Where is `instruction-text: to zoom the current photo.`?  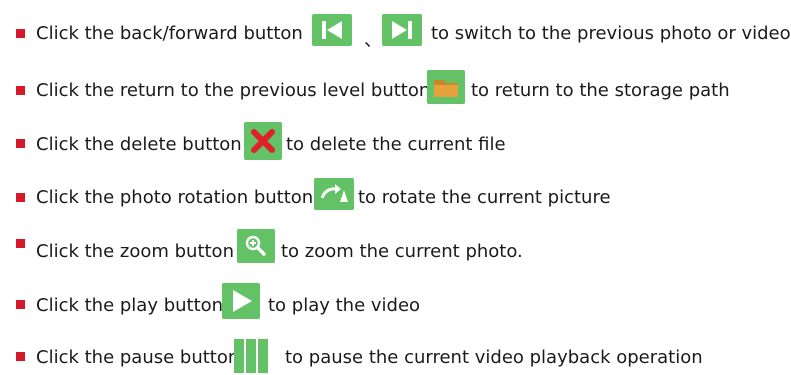 instruction-text: to zoom the current photo. is located at coordinates (402, 251).